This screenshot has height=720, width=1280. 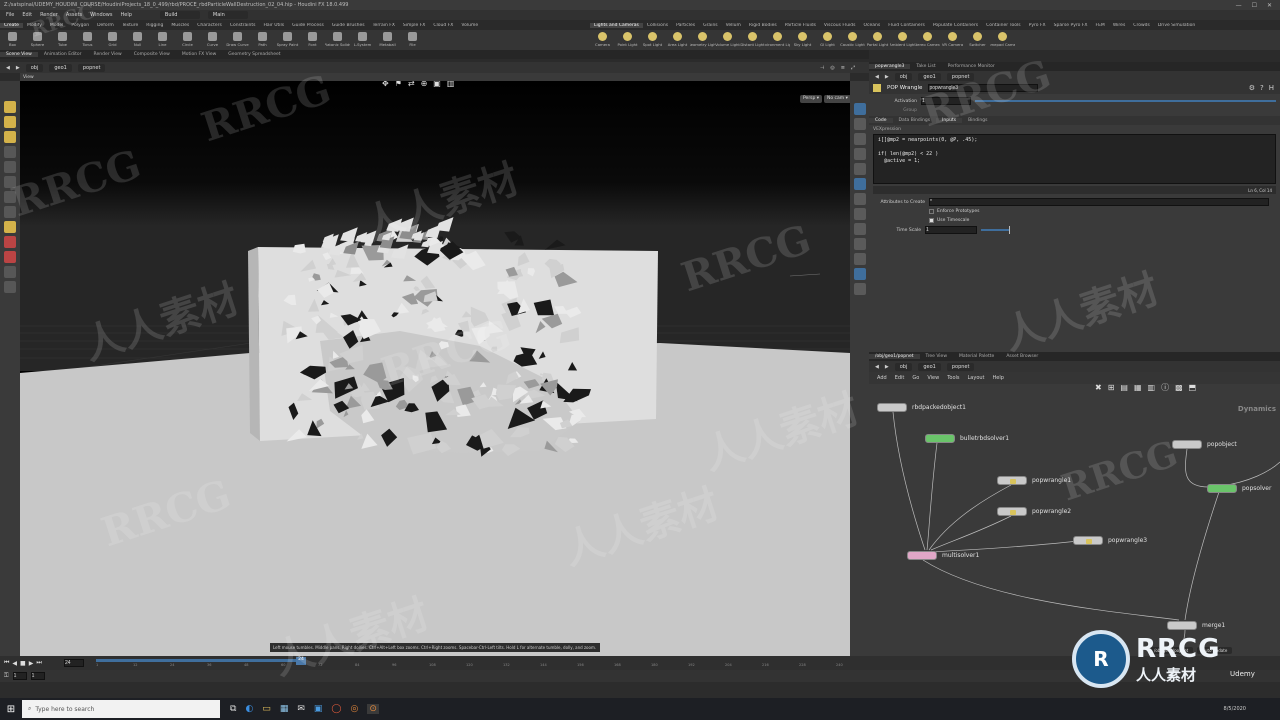 What do you see at coordinates (37, 40) in the screenshot?
I see `shelf-tool-sphere: Sphere` at bounding box center [37, 40].